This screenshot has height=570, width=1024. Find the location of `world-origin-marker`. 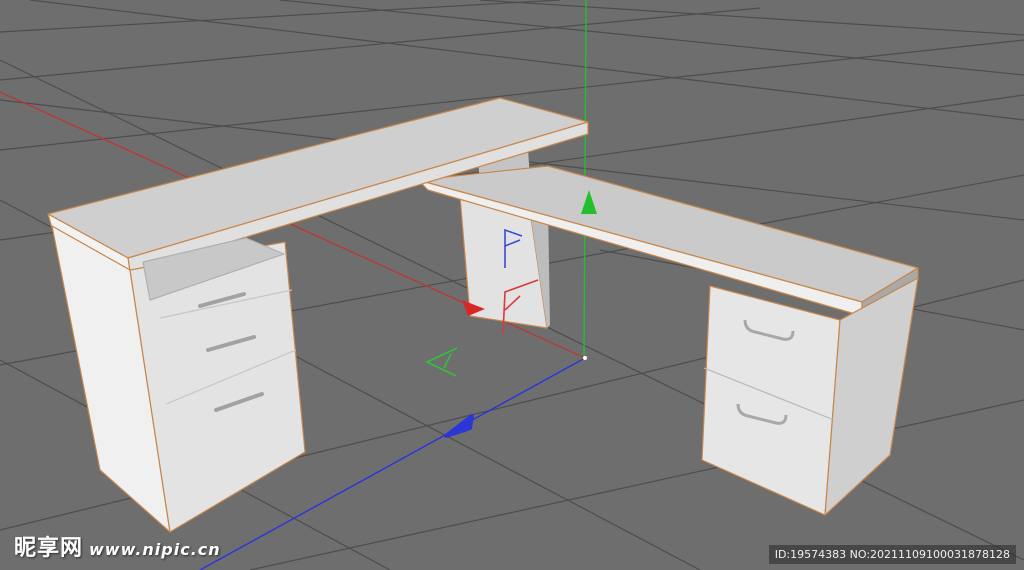

world-origin-marker is located at coordinates (585, 358).